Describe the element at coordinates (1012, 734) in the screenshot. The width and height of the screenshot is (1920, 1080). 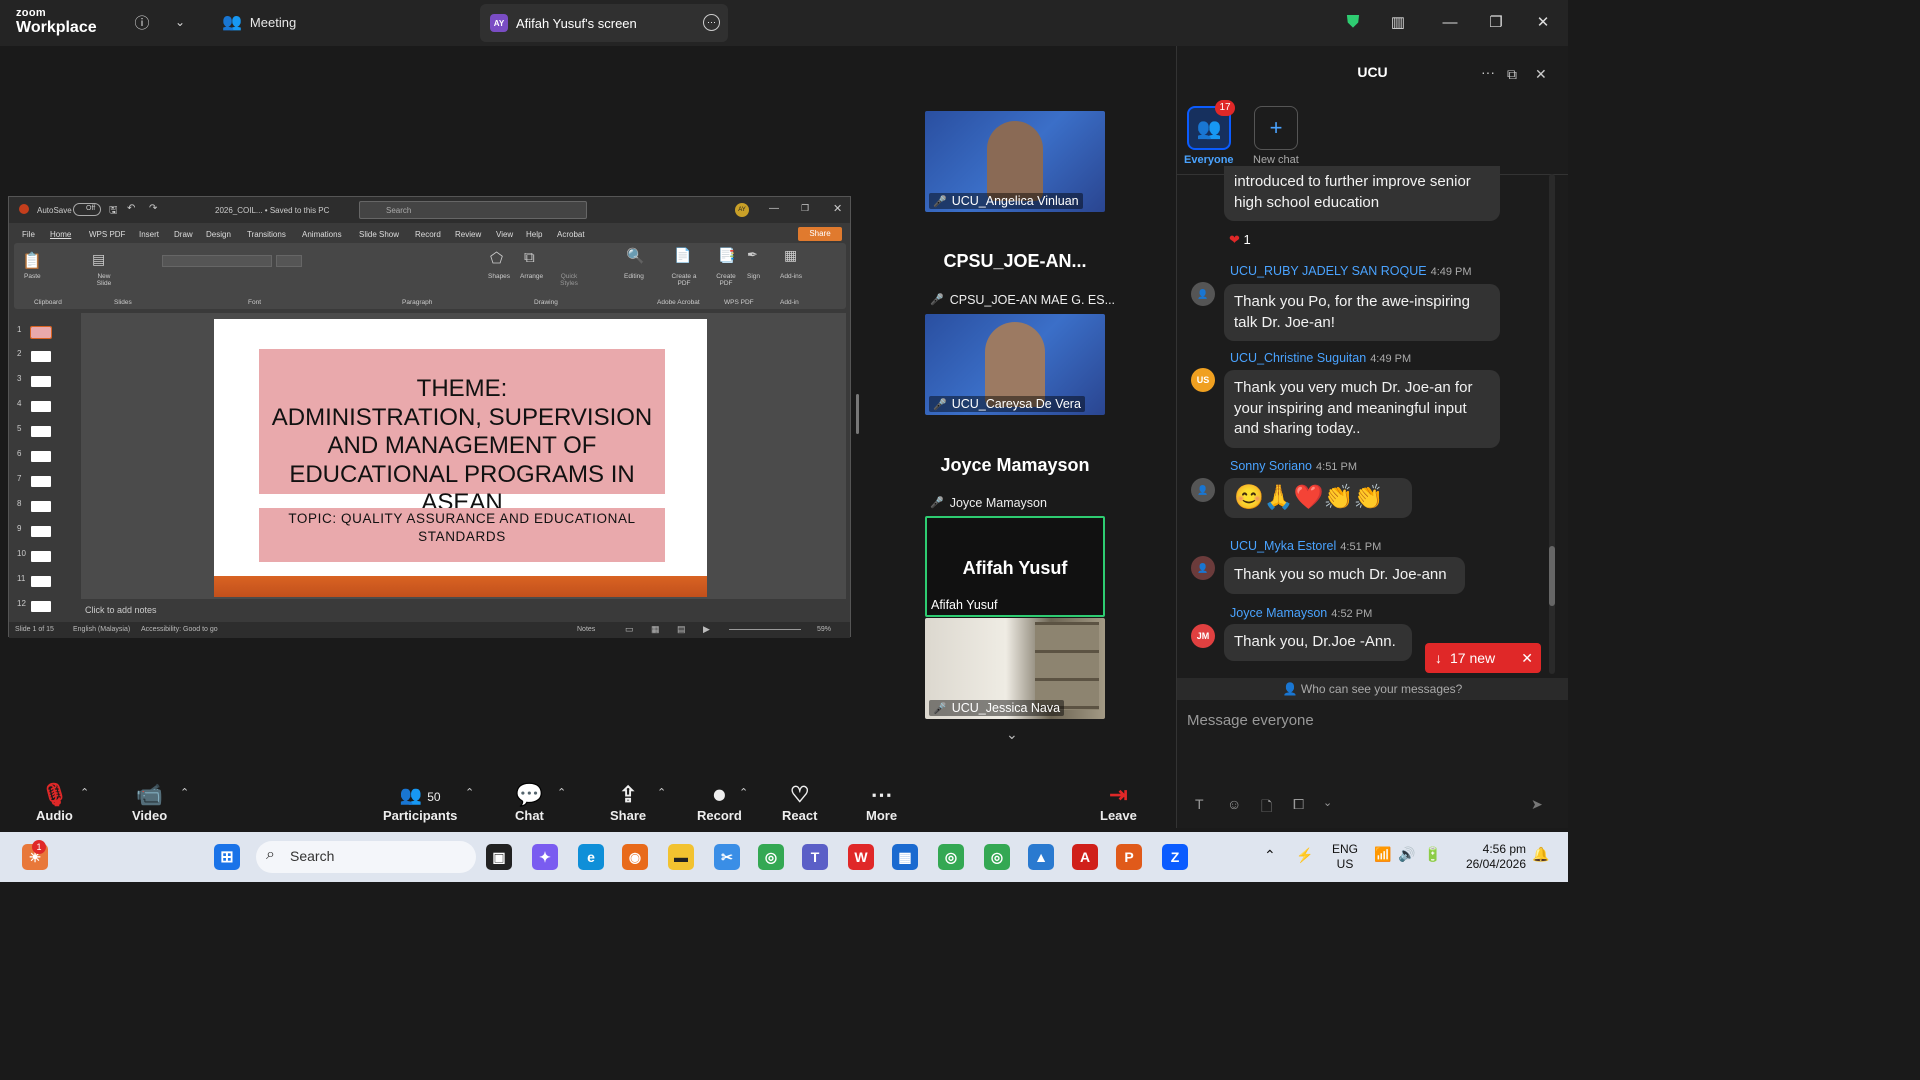
I see `gallery-scroll-down-icon: ⌄` at that location.